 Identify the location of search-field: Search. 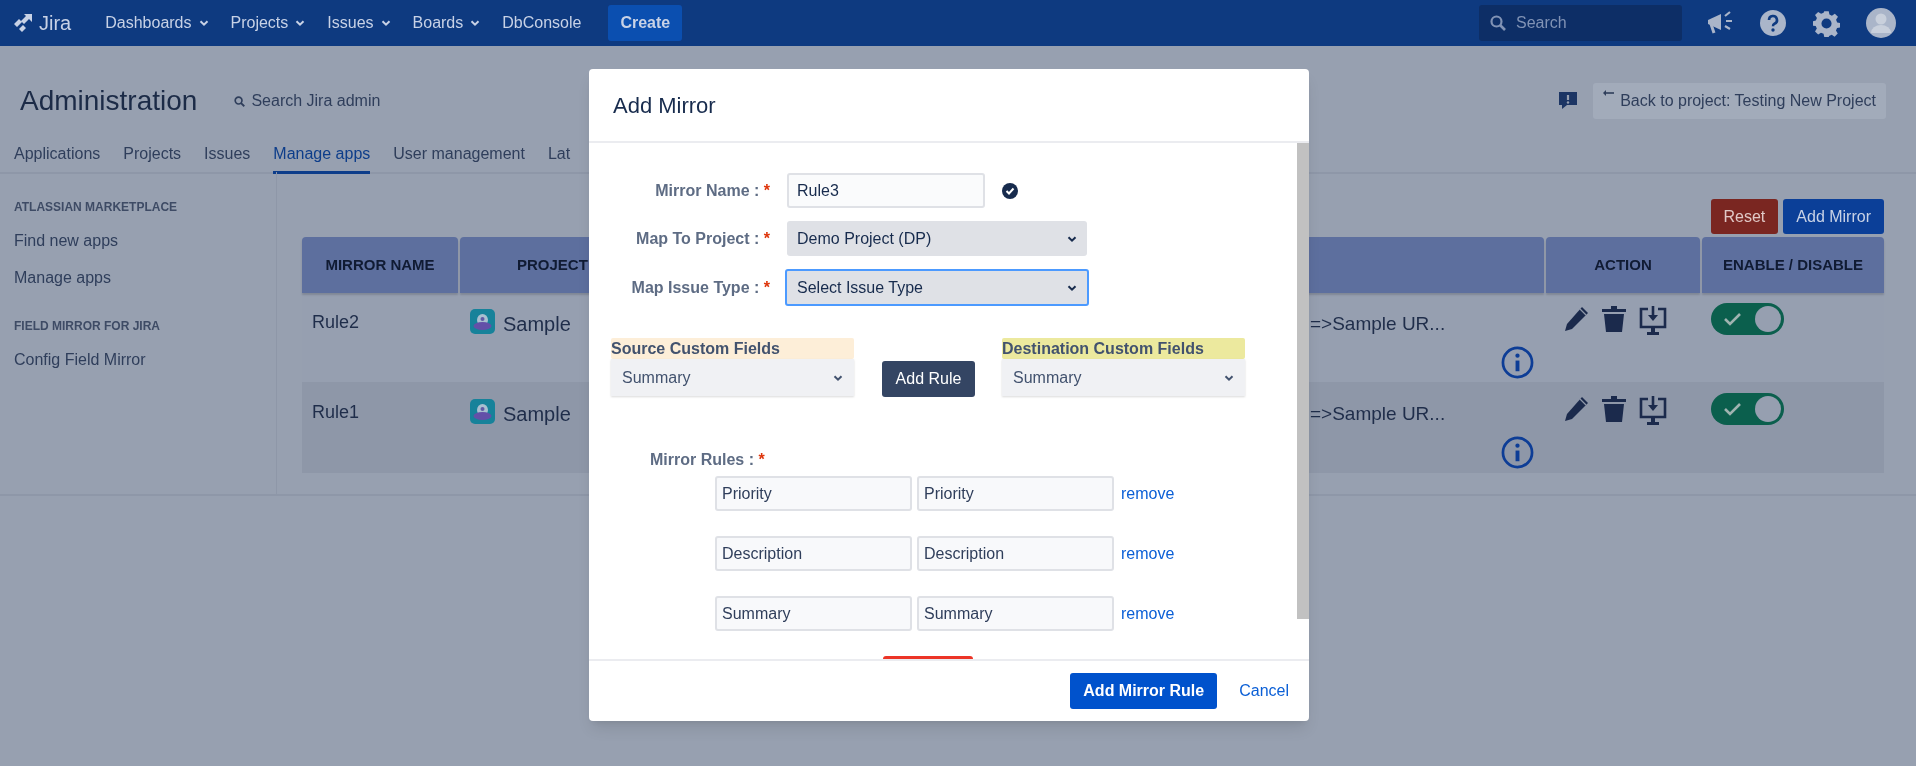
(1580, 23).